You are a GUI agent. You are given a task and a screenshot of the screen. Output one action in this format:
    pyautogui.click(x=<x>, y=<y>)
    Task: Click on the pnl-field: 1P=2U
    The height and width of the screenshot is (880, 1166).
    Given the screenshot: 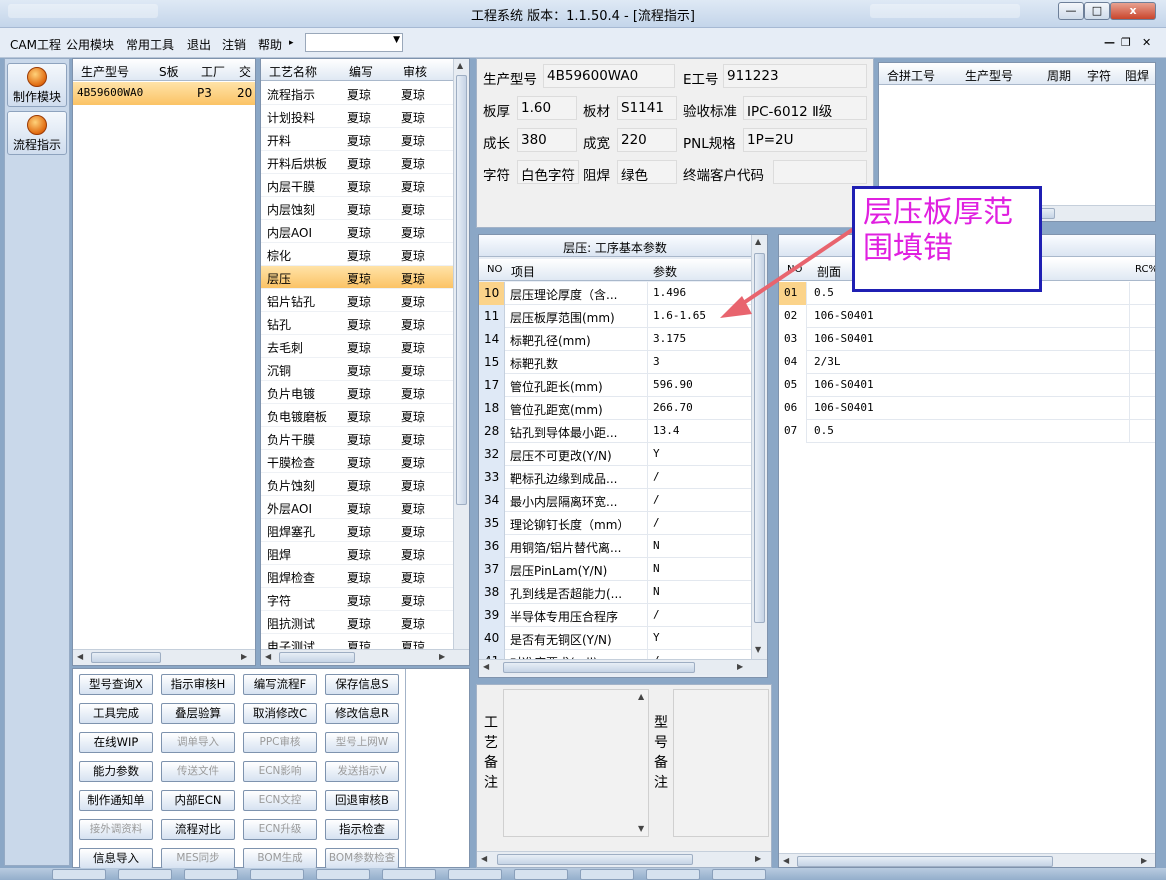 What is the action you would take?
    pyautogui.click(x=805, y=140)
    